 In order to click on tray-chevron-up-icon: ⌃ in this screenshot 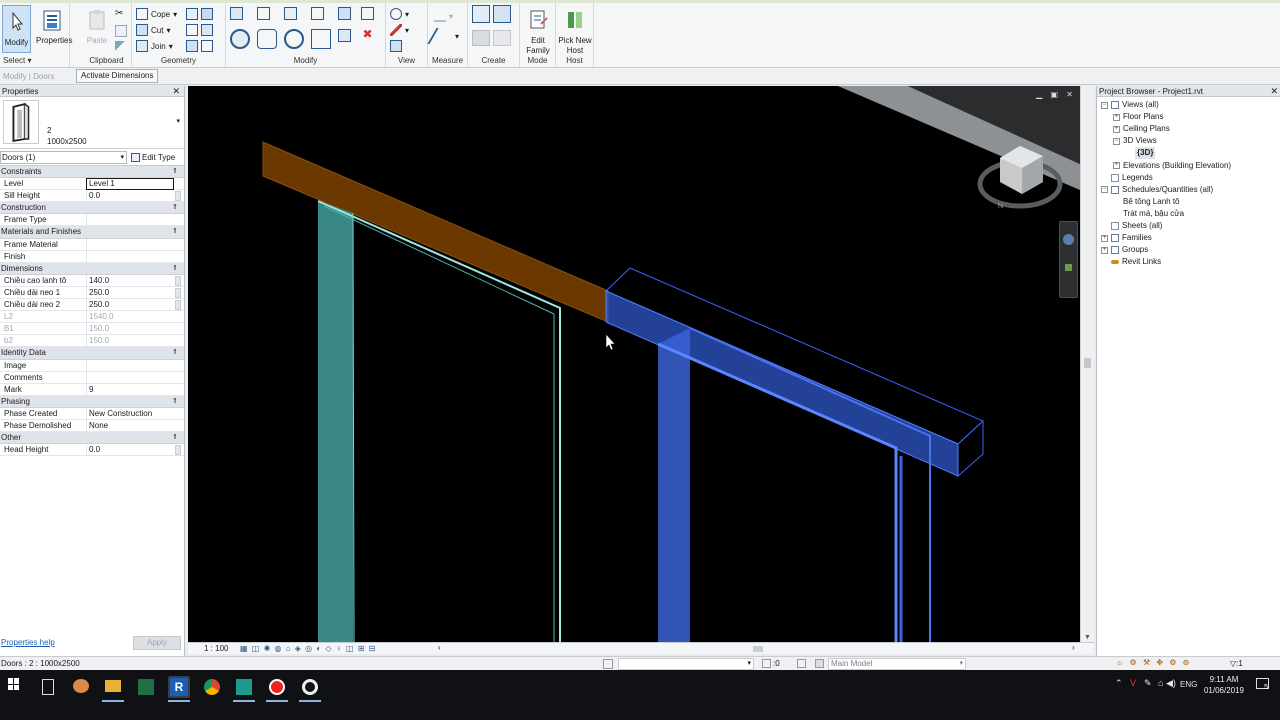, I will do `click(1119, 683)`.